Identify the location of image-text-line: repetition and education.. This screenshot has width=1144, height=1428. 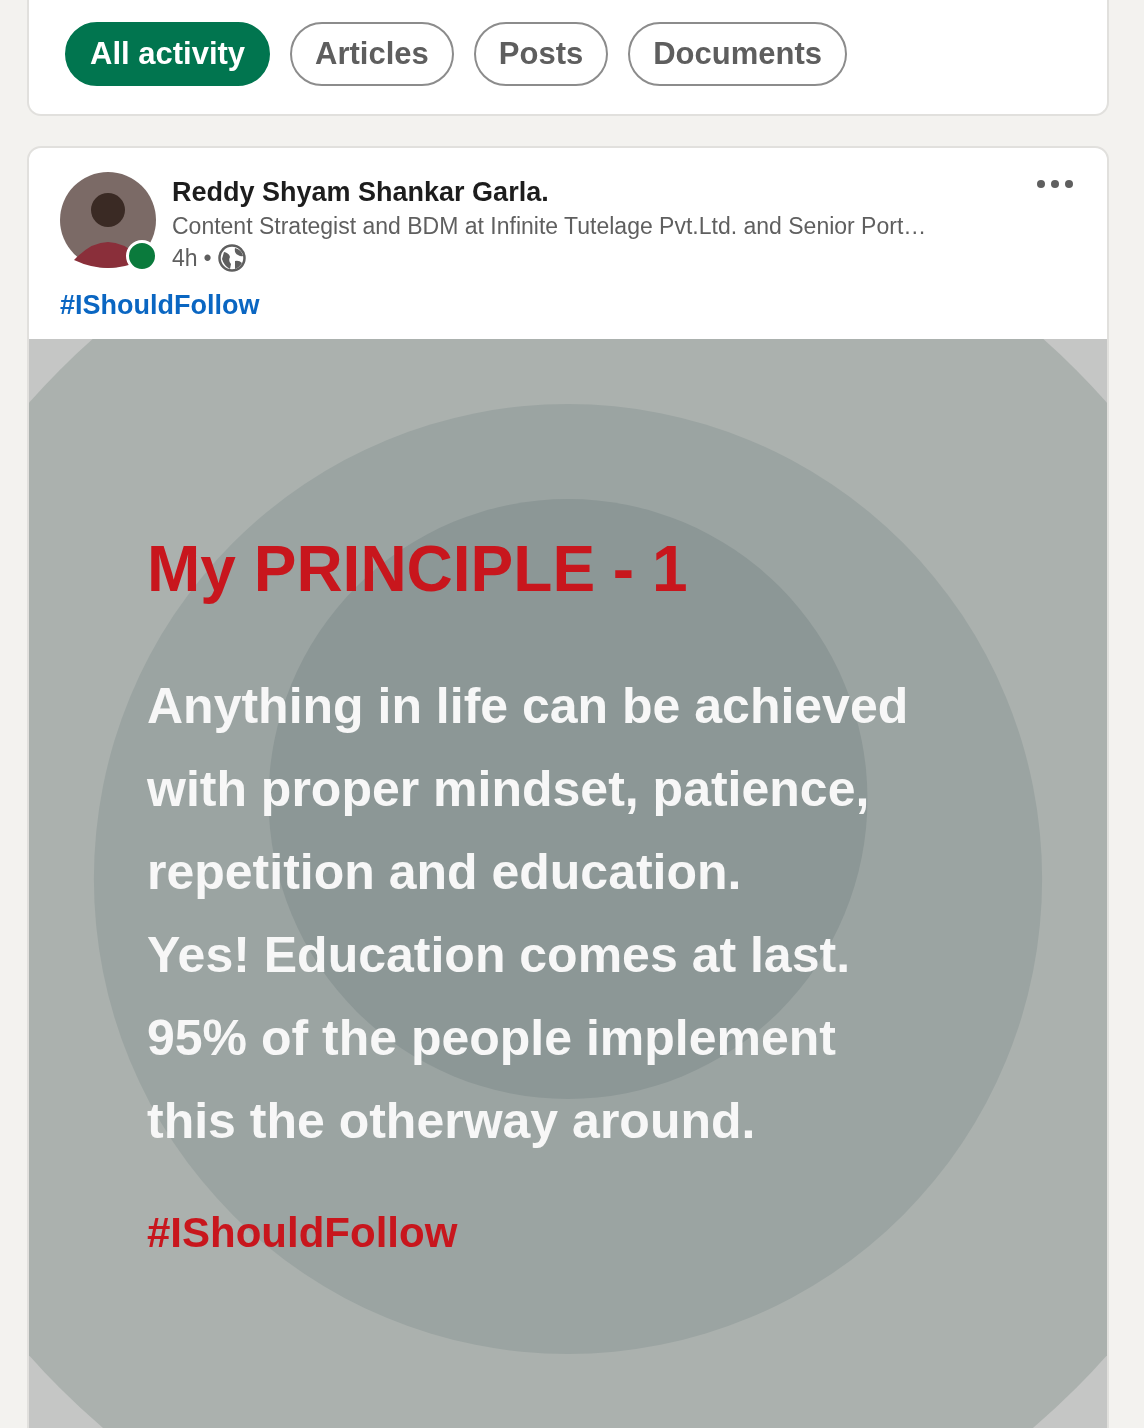
(444, 872).